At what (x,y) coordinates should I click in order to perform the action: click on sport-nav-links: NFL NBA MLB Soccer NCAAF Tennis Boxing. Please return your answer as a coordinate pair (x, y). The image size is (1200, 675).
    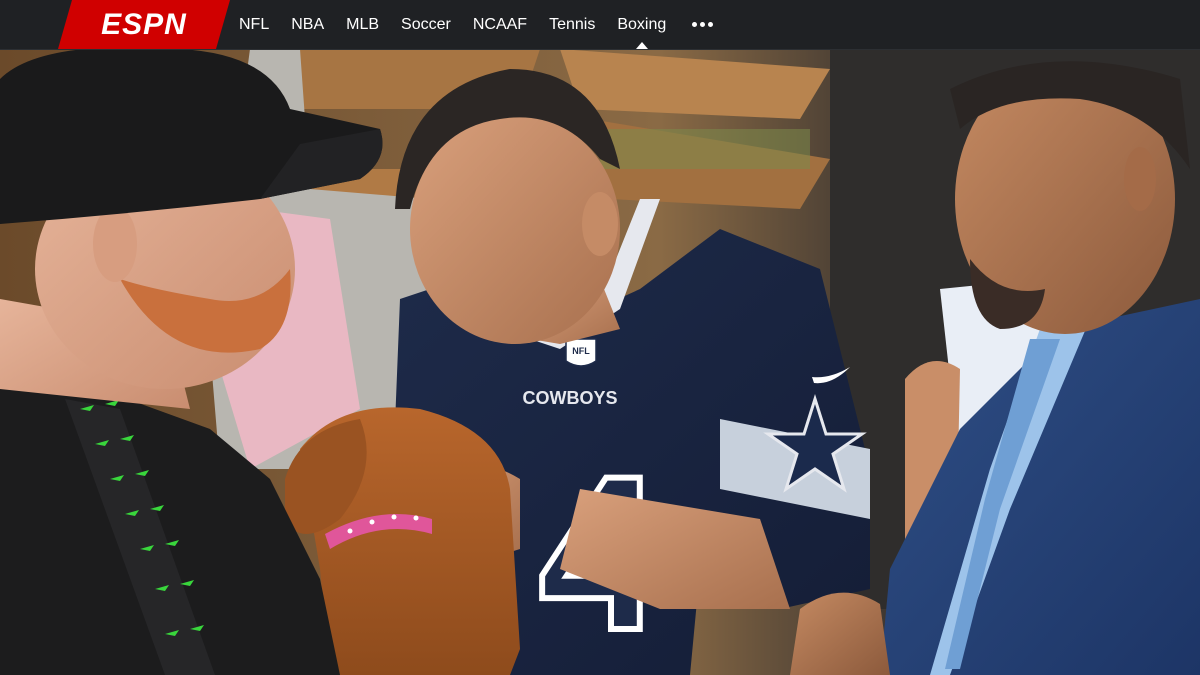
    Looking at the image, I should click on (473, 24).